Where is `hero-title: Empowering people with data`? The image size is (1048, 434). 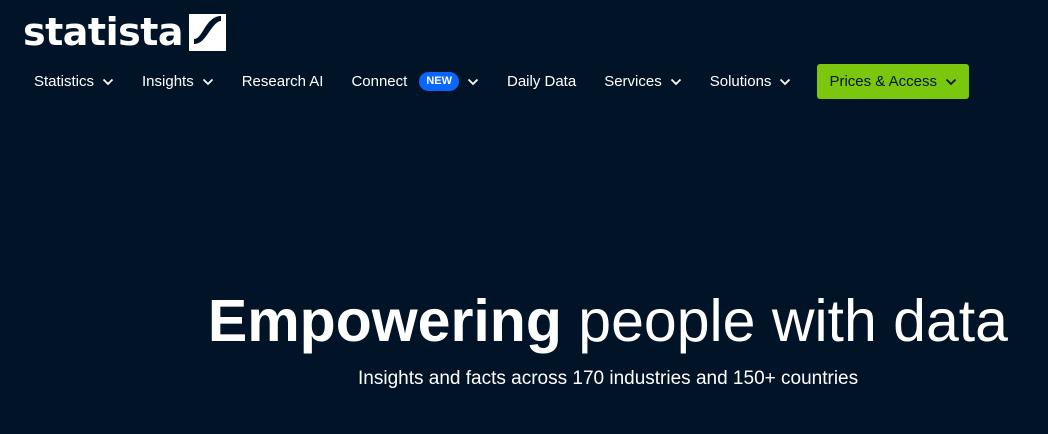 hero-title: Empowering people with data is located at coordinates (608, 321).